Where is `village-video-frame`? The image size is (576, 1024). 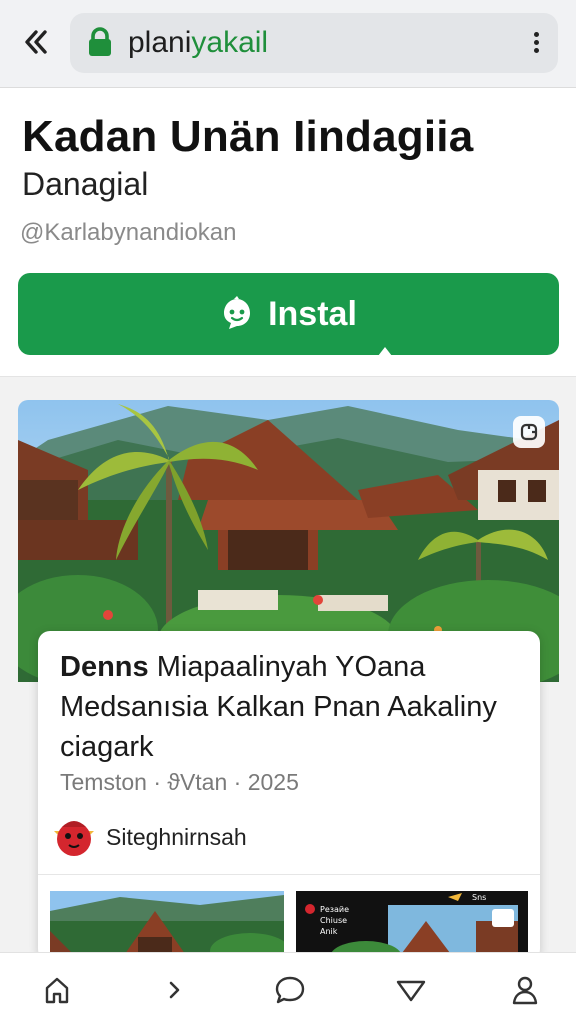 village-video-frame is located at coordinates (412, 926).